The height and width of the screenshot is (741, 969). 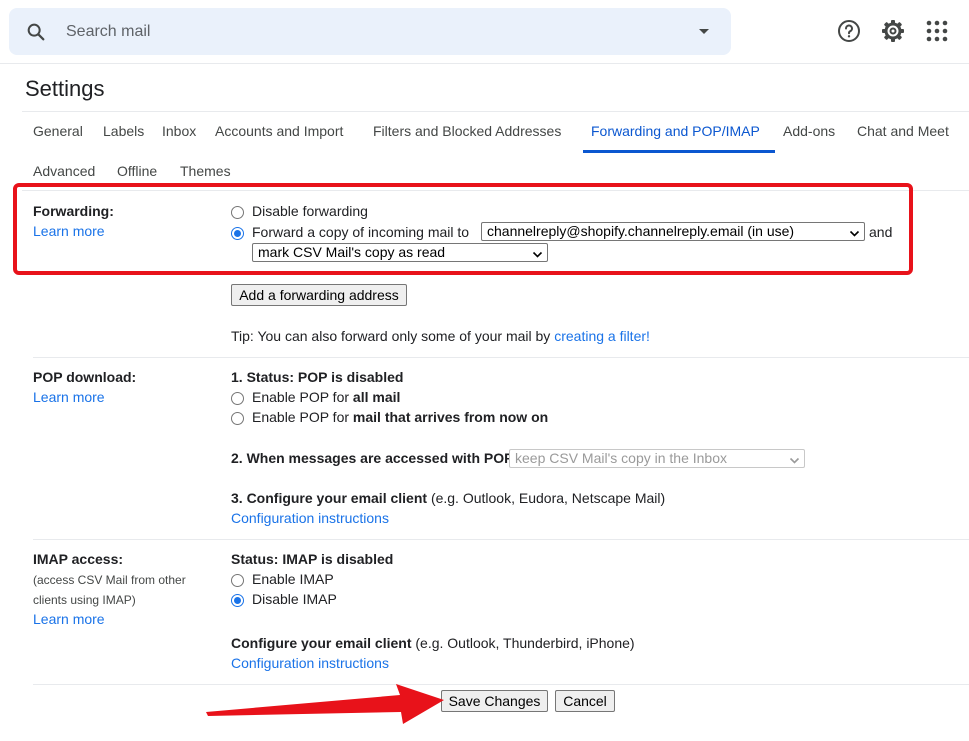 What do you see at coordinates (621, 458) in the screenshot?
I see `pop-access-value: keep CSV Mail's copy in the Inbox` at bounding box center [621, 458].